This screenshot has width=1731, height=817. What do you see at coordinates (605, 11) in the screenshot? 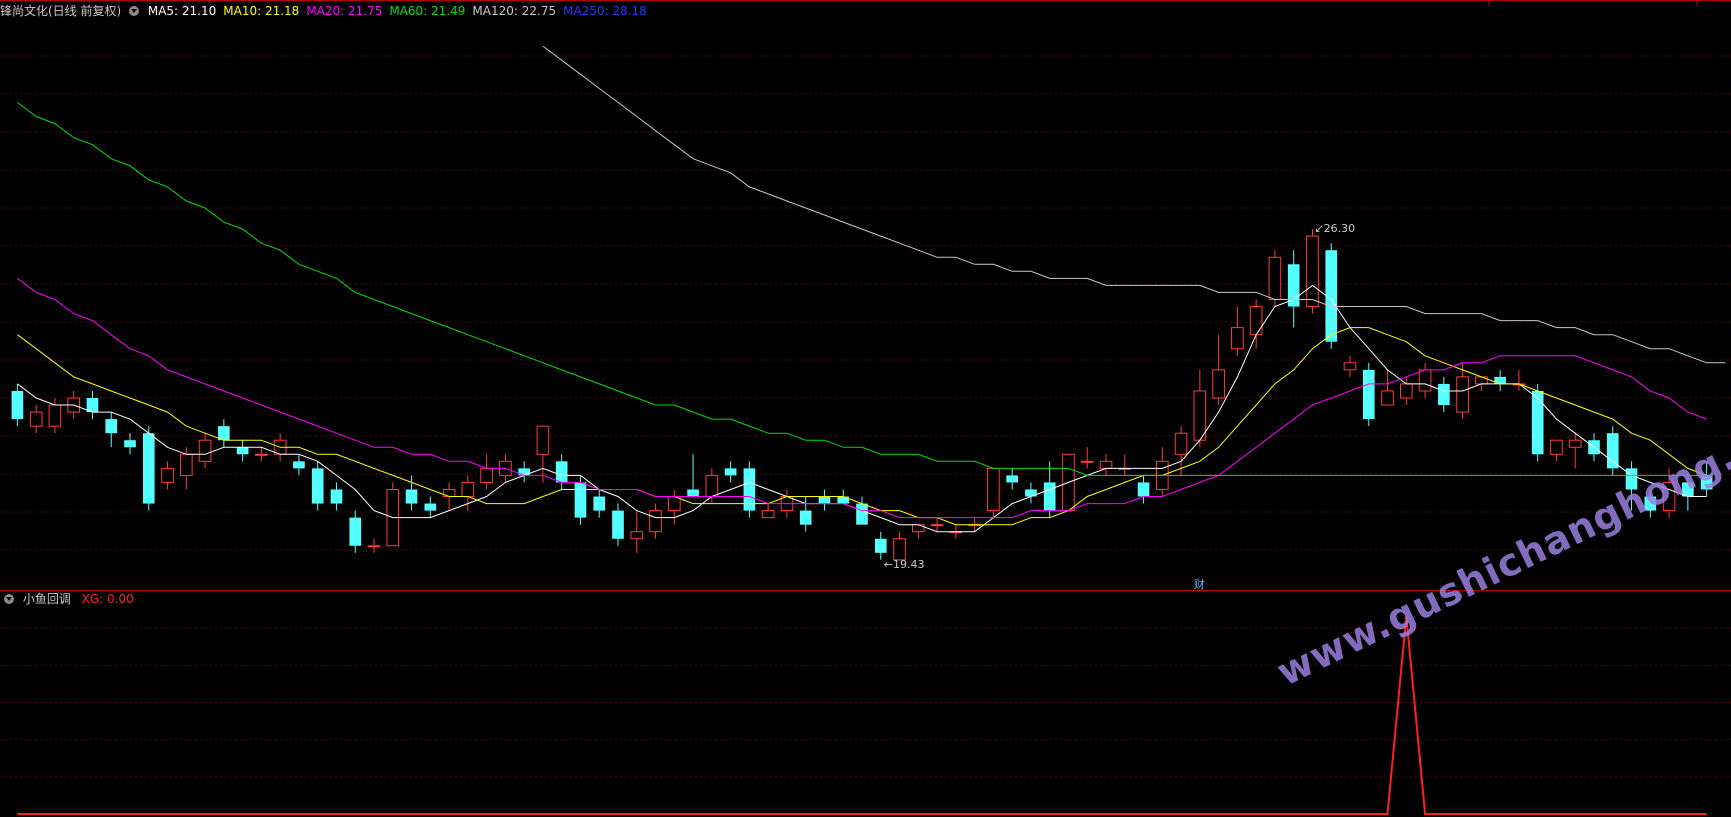
I see `ma-label: MA250: 28.18` at bounding box center [605, 11].